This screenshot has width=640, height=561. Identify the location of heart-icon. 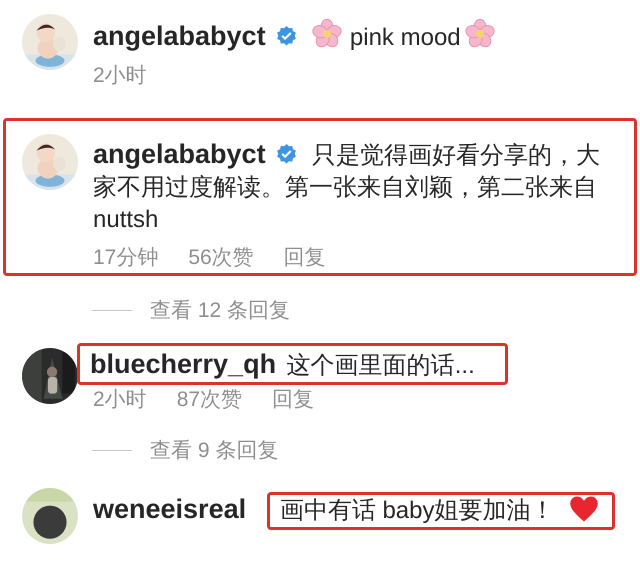
(583, 509).